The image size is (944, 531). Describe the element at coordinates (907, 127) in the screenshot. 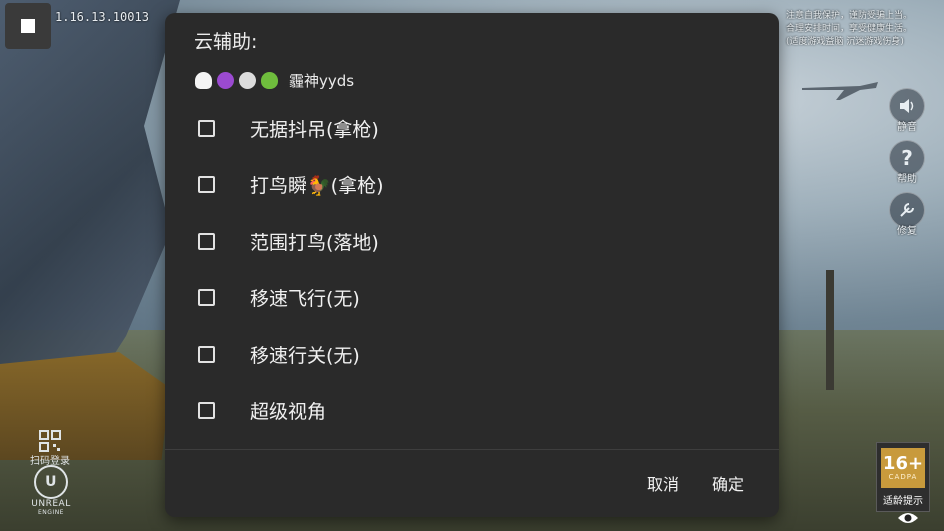

I see `mute-label: 静音` at that location.